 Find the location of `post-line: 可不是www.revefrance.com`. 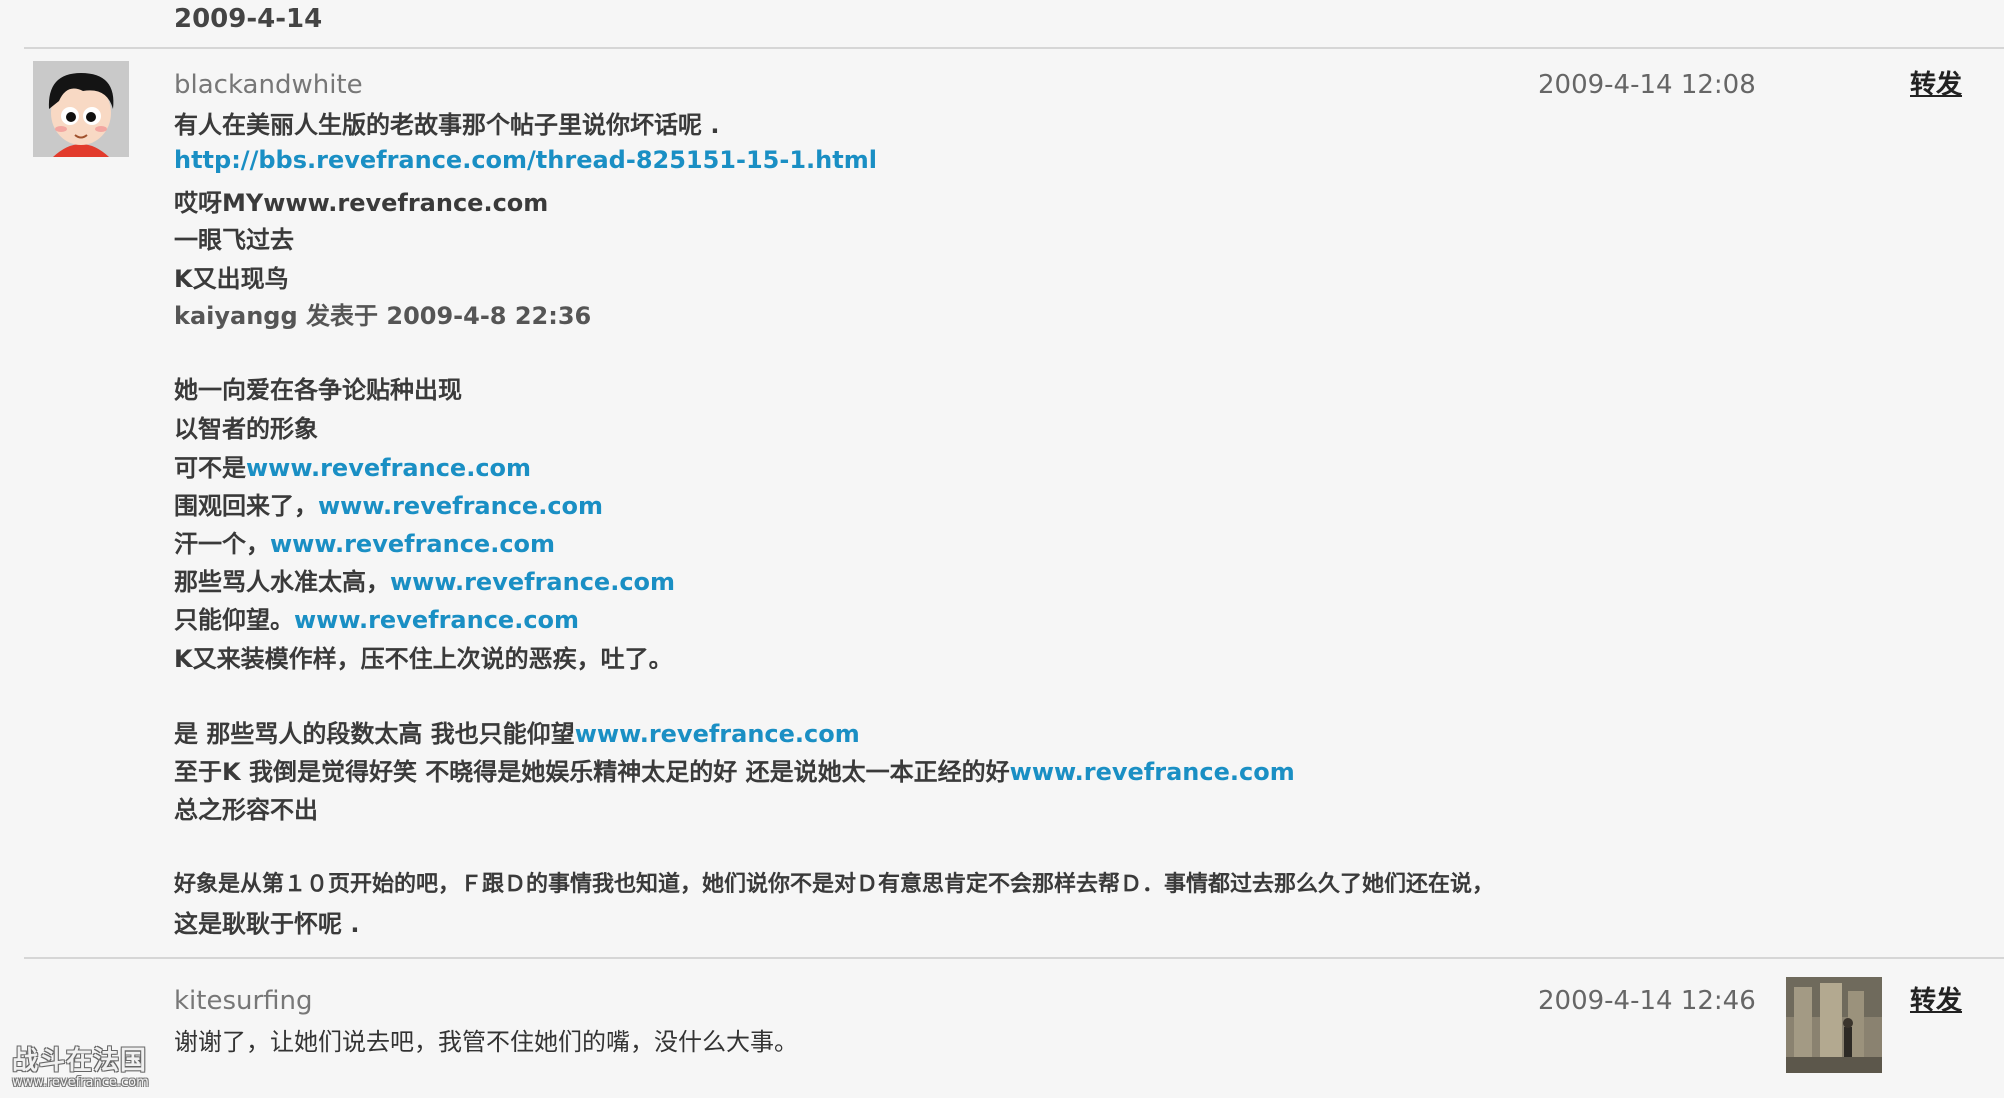

post-line: 可不是www.revefrance.com is located at coordinates (353, 468).